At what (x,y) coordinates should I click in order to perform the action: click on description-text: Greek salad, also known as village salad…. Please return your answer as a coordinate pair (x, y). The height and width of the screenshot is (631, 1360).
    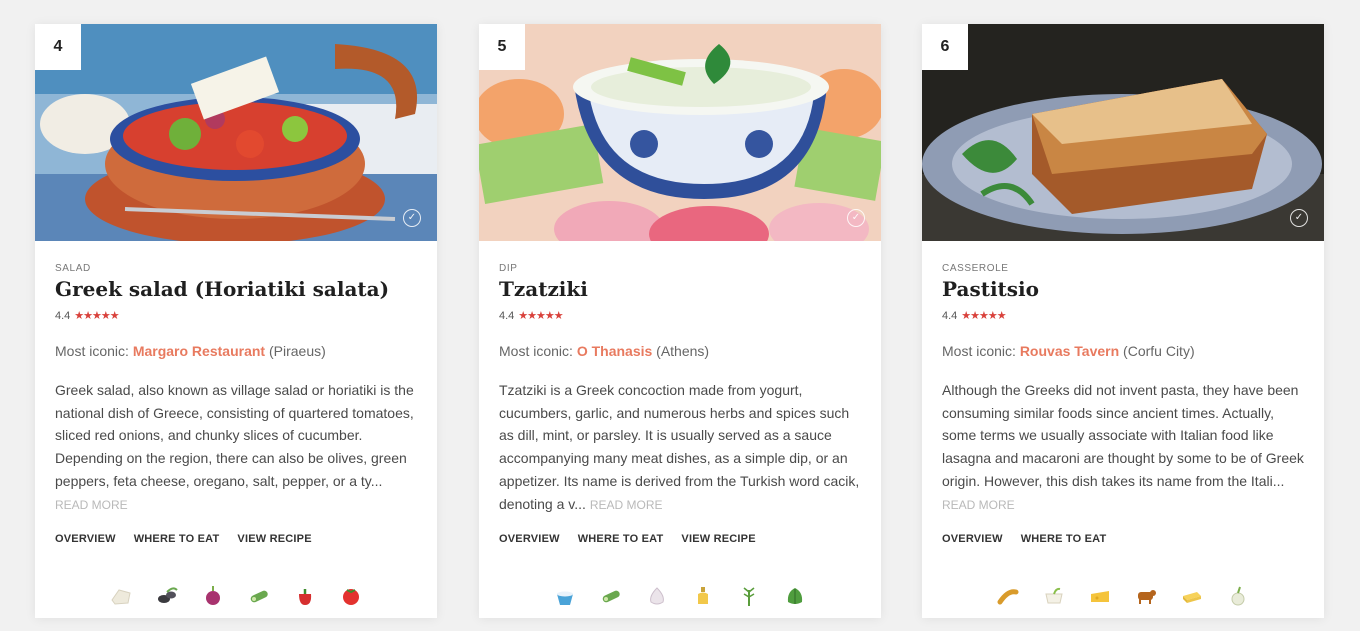
    Looking at the image, I should click on (234, 435).